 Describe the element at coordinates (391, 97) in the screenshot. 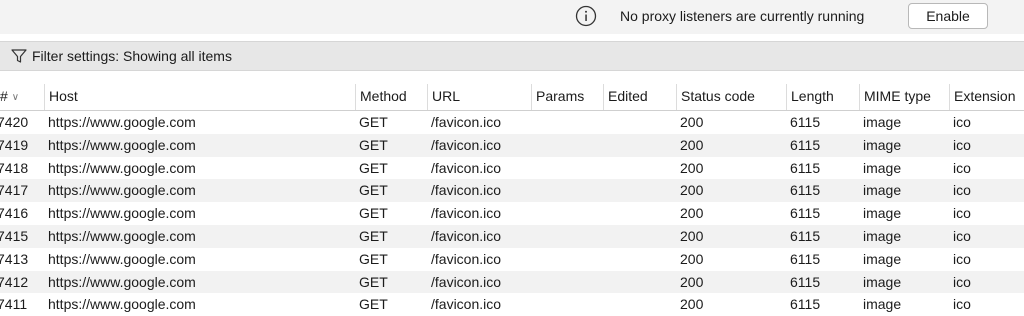

I see `column-header-method: Method` at that location.